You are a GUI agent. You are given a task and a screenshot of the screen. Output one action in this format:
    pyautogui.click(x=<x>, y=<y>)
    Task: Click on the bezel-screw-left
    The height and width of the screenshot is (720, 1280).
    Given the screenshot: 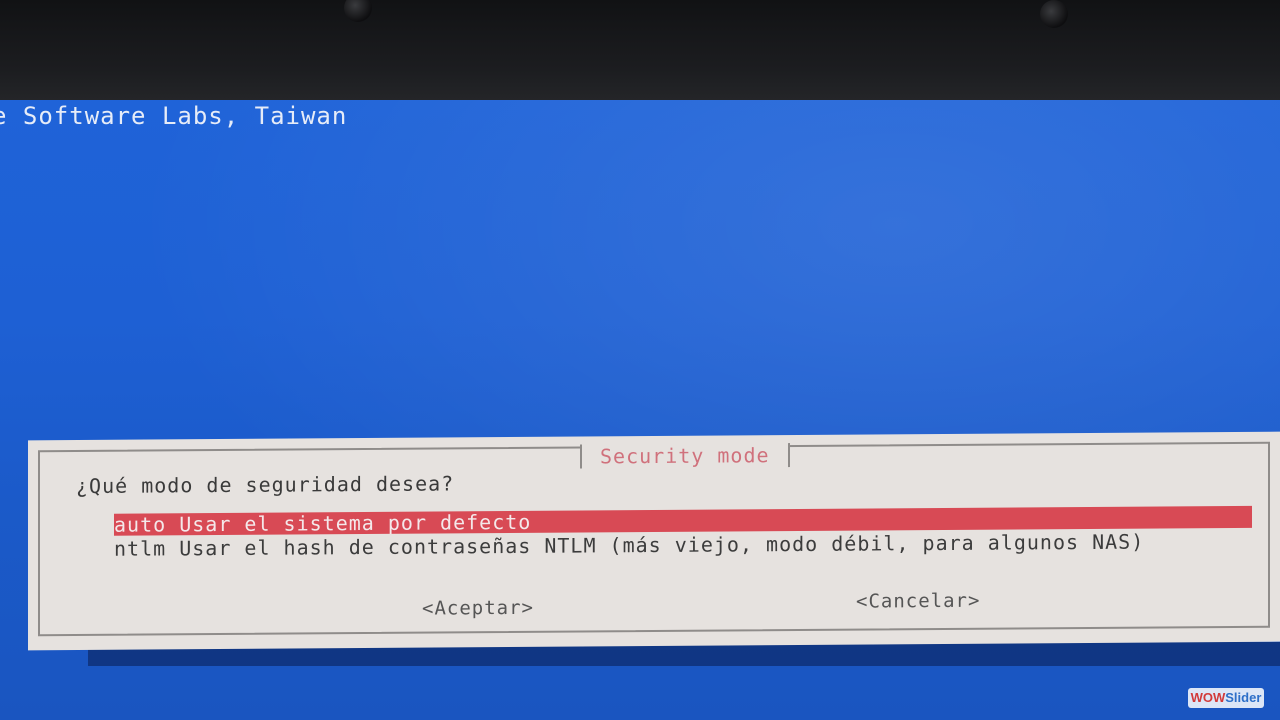 What is the action you would take?
    pyautogui.click(x=358, y=11)
    